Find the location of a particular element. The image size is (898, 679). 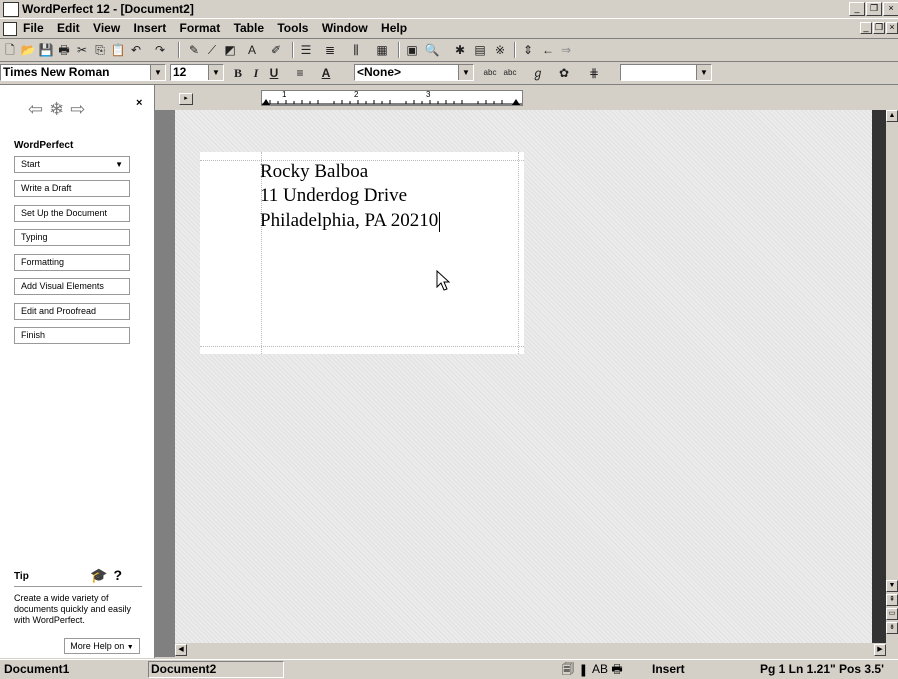

justification-icon: ≡ is located at coordinates (300, 73).